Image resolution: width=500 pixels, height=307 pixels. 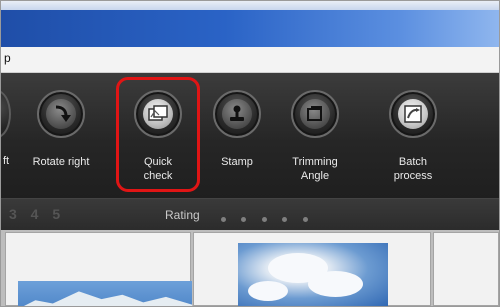 I want to click on stamp-circle, so click(x=237, y=114).